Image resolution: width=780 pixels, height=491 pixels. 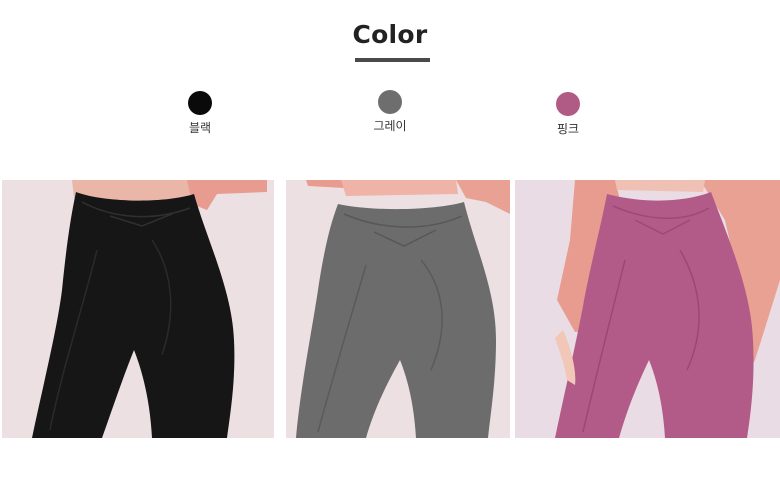 What do you see at coordinates (568, 104) in the screenshot?
I see `swatch-pink` at bounding box center [568, 104].